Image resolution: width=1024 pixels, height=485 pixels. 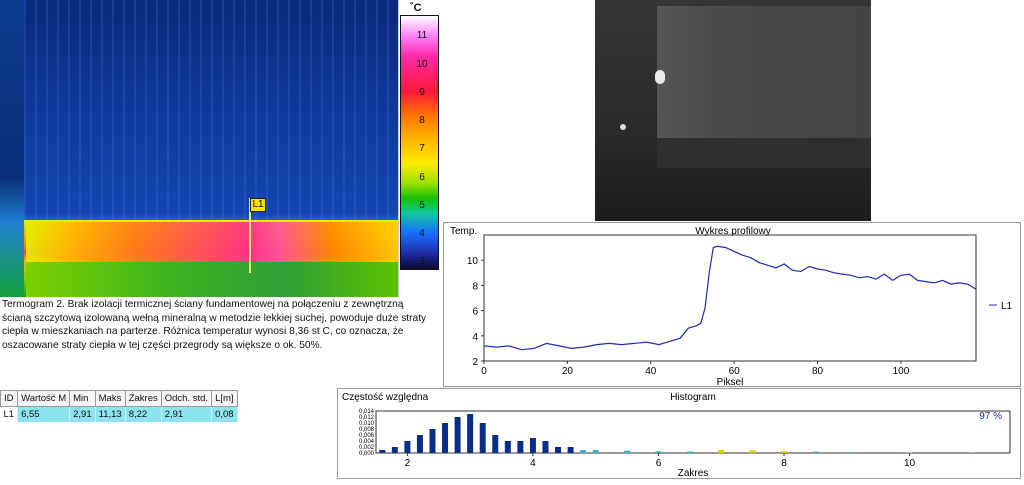 I want to click on column-header: Zakres, so click(x=143, y=399).